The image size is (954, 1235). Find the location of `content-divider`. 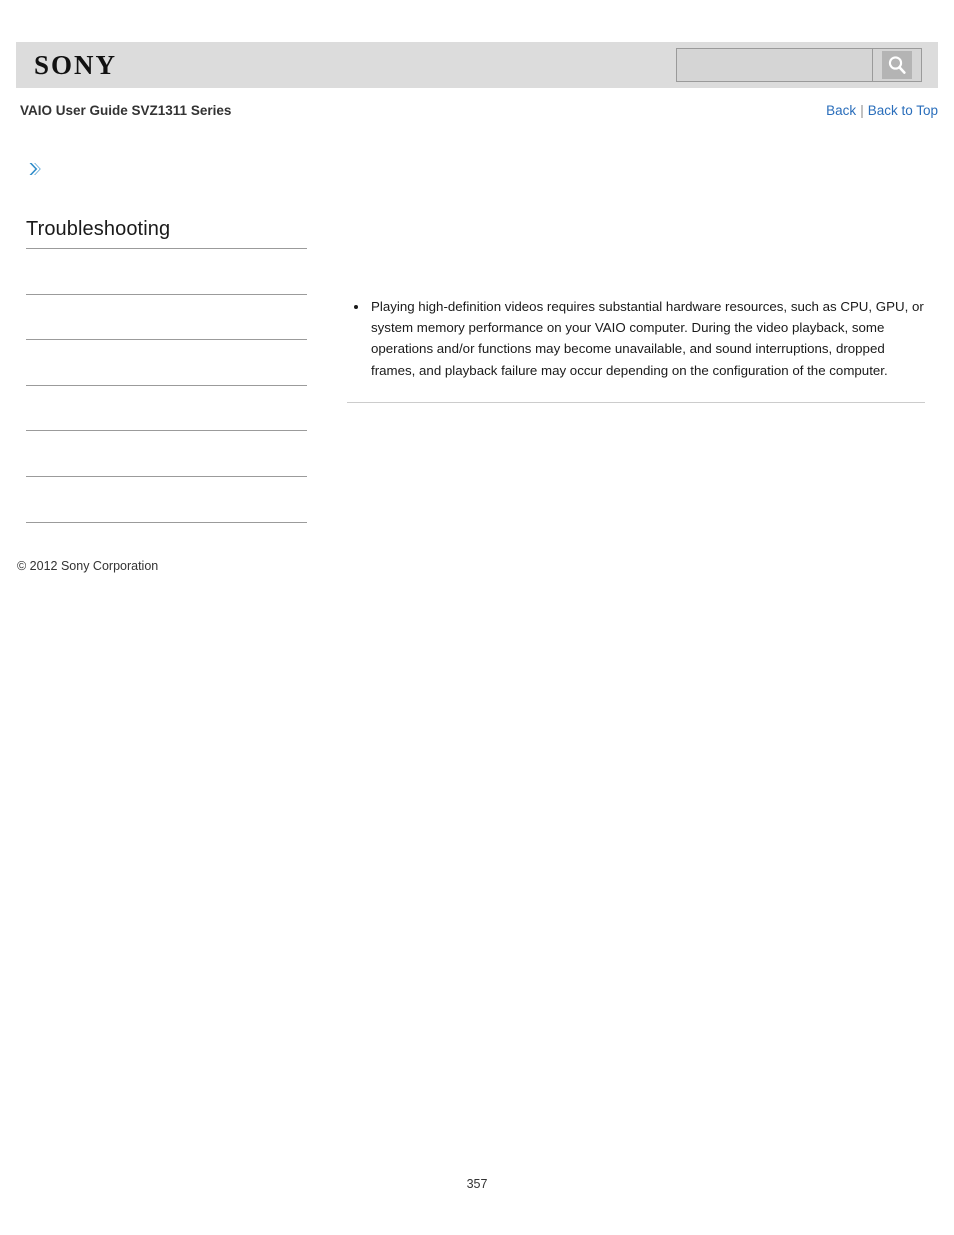

content-divider is located at coordinates (636, 402).